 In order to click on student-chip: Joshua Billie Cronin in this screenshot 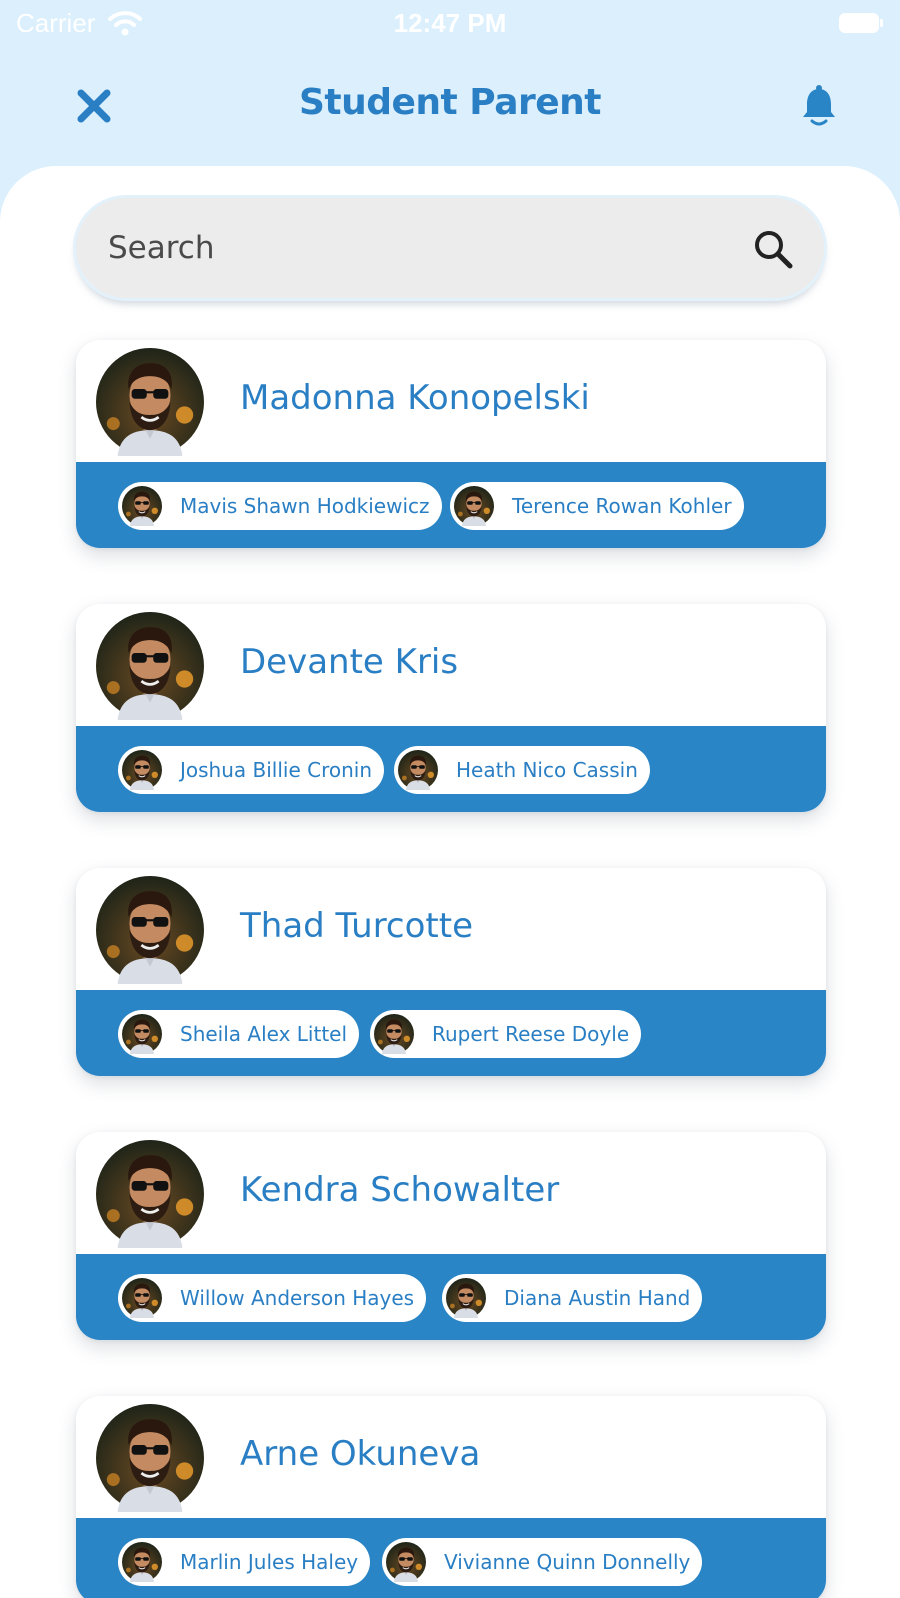, I will do `click(251, 770)`.